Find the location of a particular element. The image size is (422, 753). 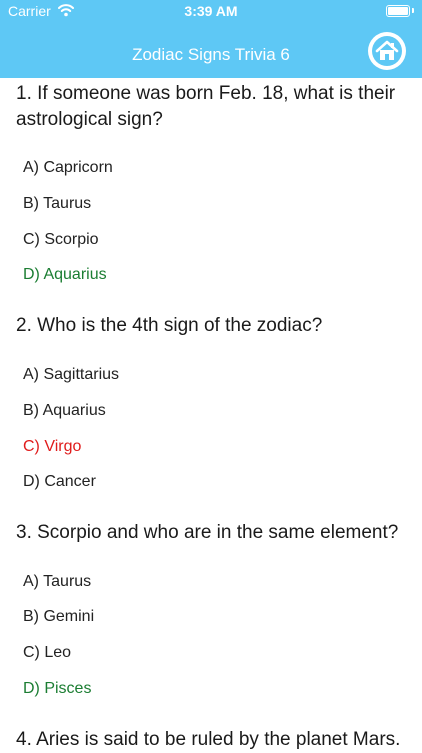

question-3-option-c: C) Leo is located at coordinates (47, 653).